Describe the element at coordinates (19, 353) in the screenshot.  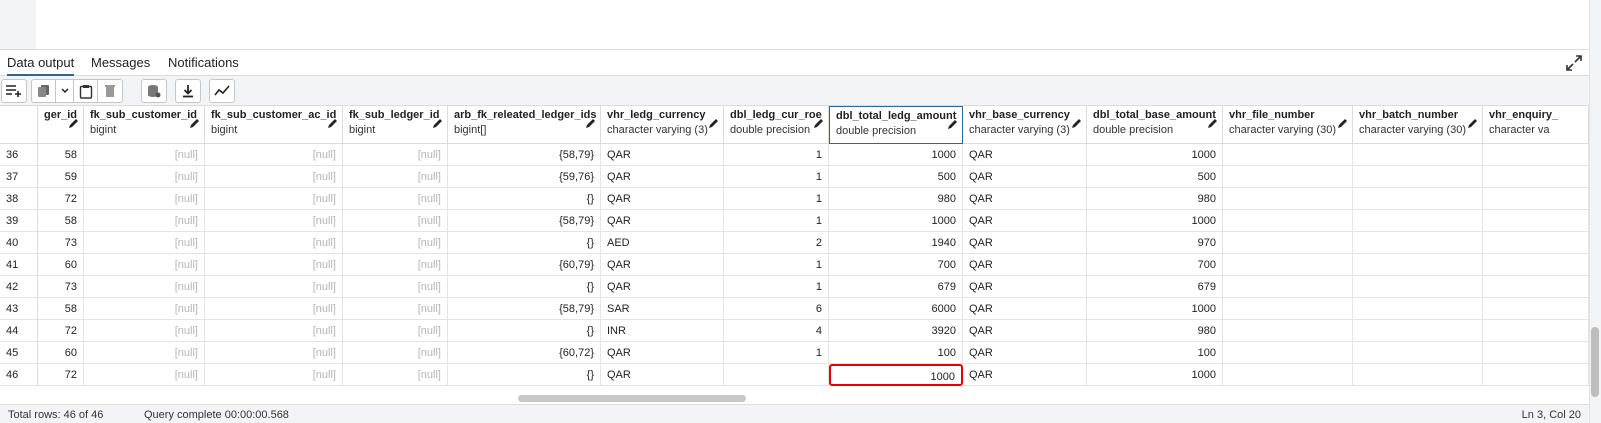
I see `row-number: 45` at that location.